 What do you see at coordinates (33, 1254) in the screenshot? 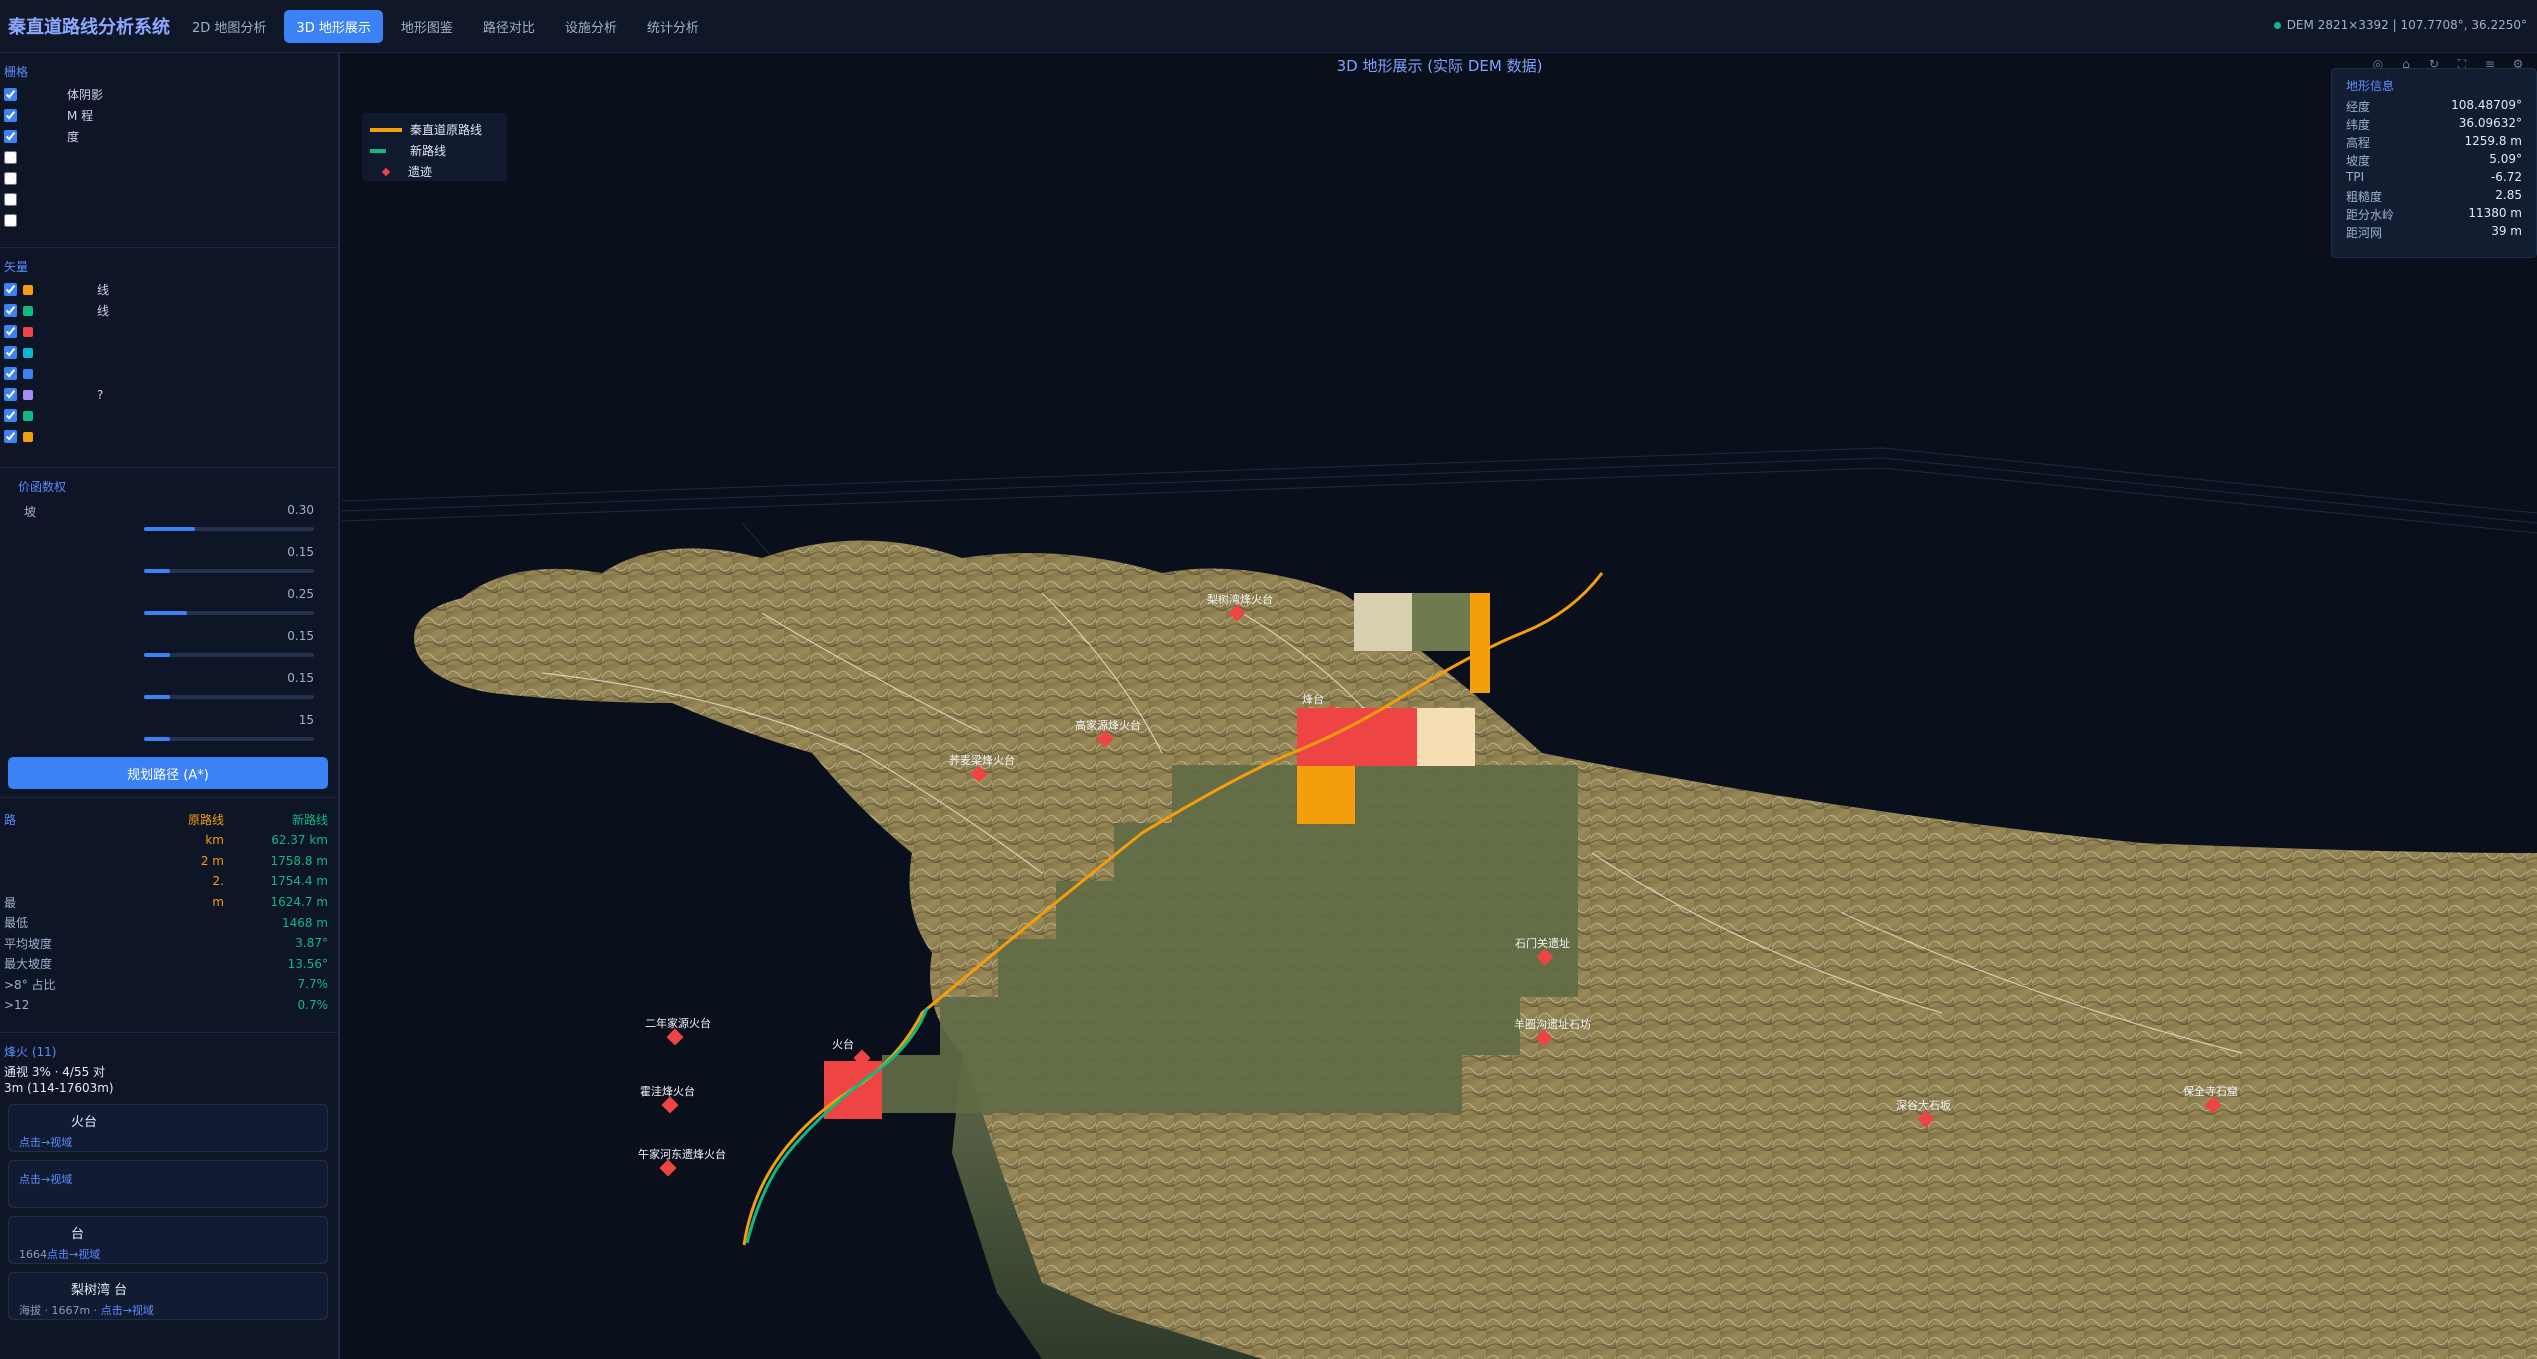
I see `beacon-meta-text: 1664` at bounding box center [33, 1254].